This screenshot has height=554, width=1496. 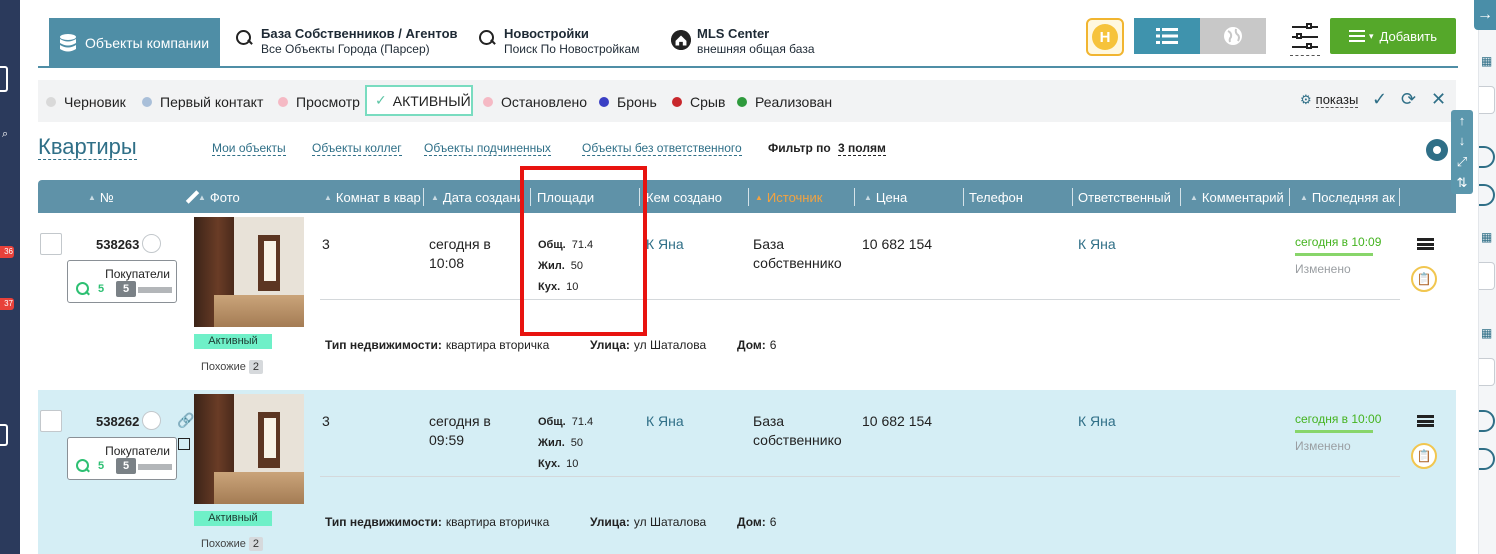 I want to click on filter-value-link: 3 полям, so click(x=862, y=148).